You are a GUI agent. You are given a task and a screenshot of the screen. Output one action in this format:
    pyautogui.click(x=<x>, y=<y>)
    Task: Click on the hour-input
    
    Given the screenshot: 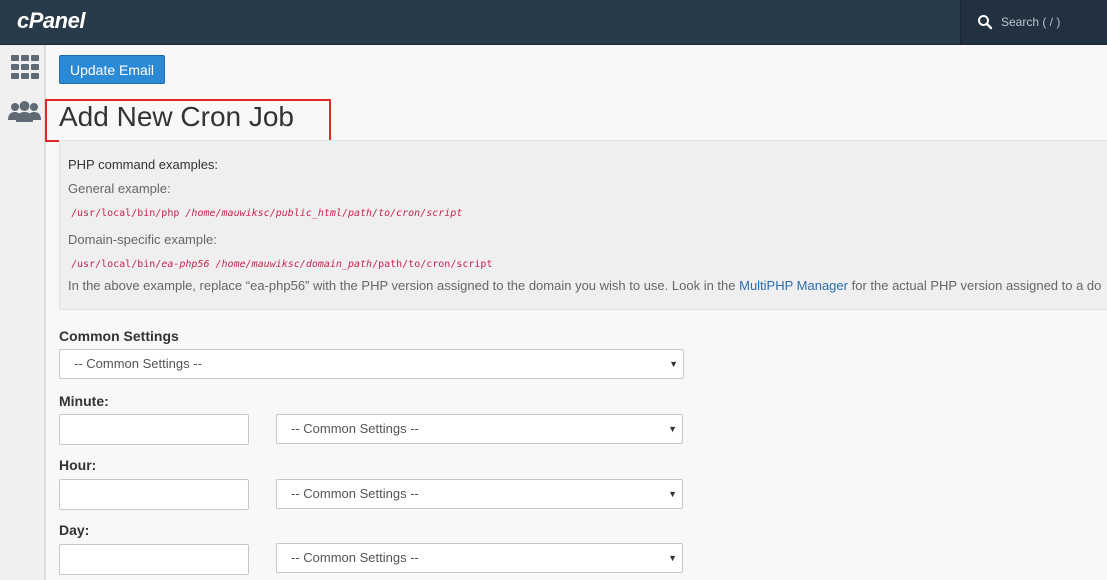 What is the action you would take?
    pyautogui.click(x=154, y=494)
    